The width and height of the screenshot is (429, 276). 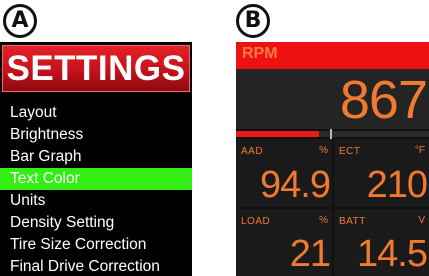 I want to click on settings-header: SETTINGS, so click(x=96, y=68).